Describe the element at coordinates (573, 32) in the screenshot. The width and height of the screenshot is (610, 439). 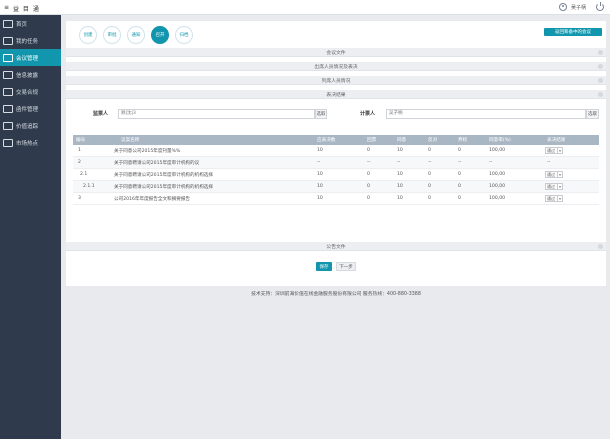
I see `back-to-preparing-button: 返回筹备中的会议` at that location.